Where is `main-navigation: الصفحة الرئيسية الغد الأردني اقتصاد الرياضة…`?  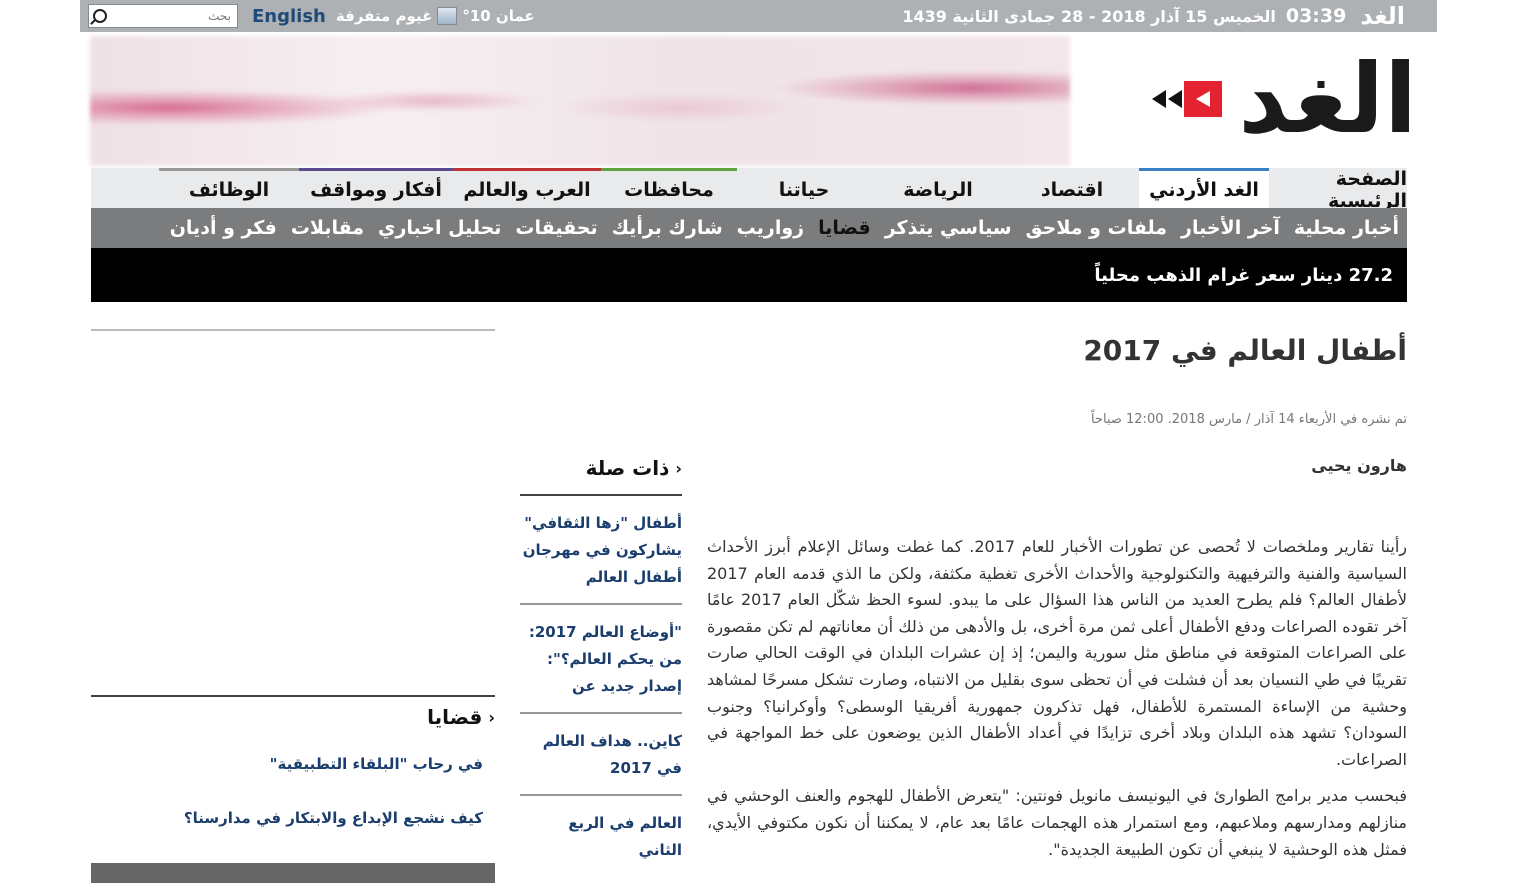
main-navigation: الصفحة الرئيسية الغد الأردني اقتصاد الرياضة… is located at coordinates (749, 190).